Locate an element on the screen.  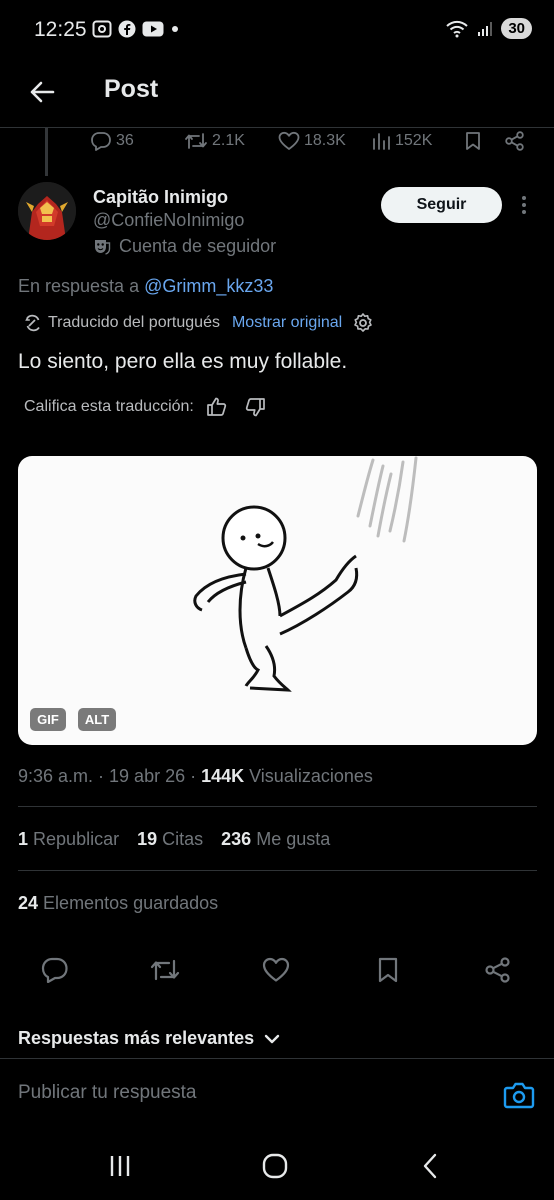
back-button is located at coordinates (42, 92).